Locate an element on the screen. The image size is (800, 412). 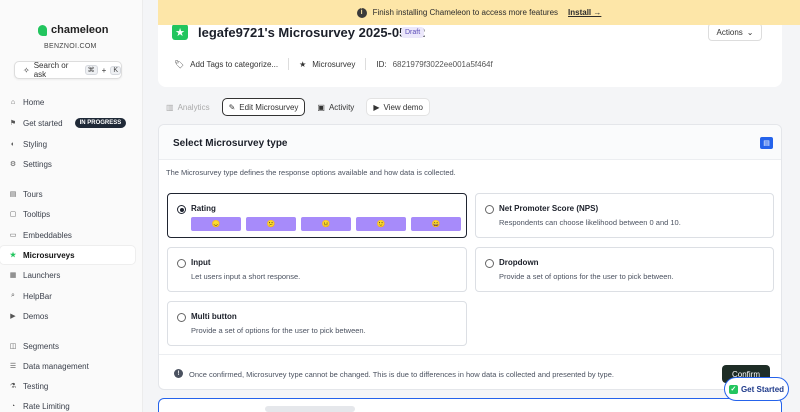
rate-icon: ◔ is located at coordinates (13, 406).